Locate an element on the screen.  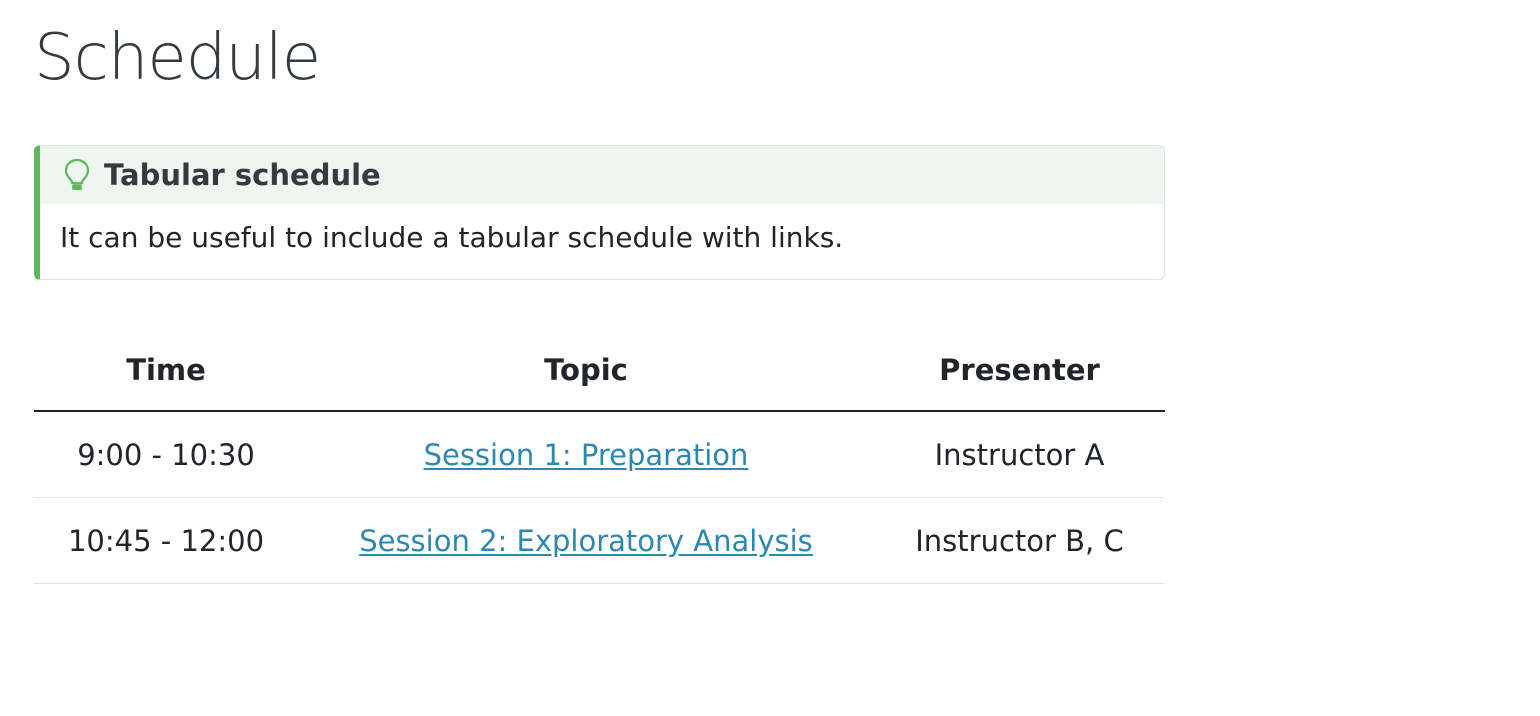
callout-header: Tabular schedule is located at coordinates (602, 175).